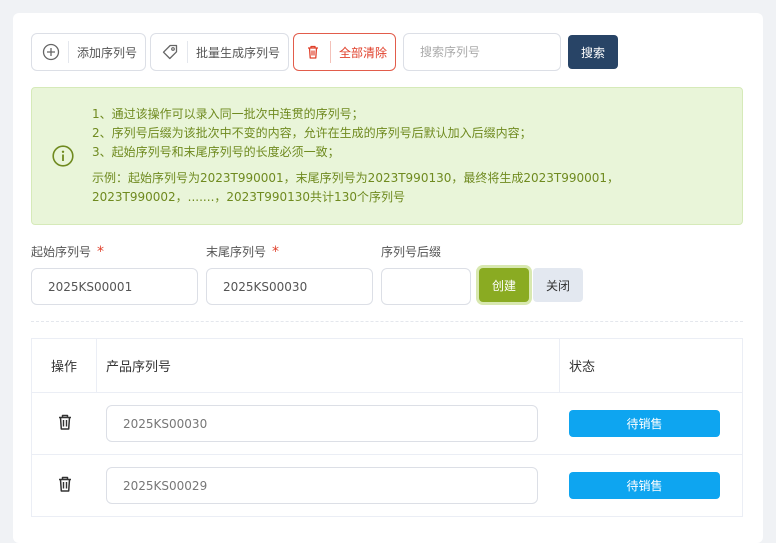 This screenshot has width=776, height=543. What do you see at coordinates (236, 252) in the screenshot?
I see `end-serial-label-text: 末尾序列号` at bounding box center [236, 252].